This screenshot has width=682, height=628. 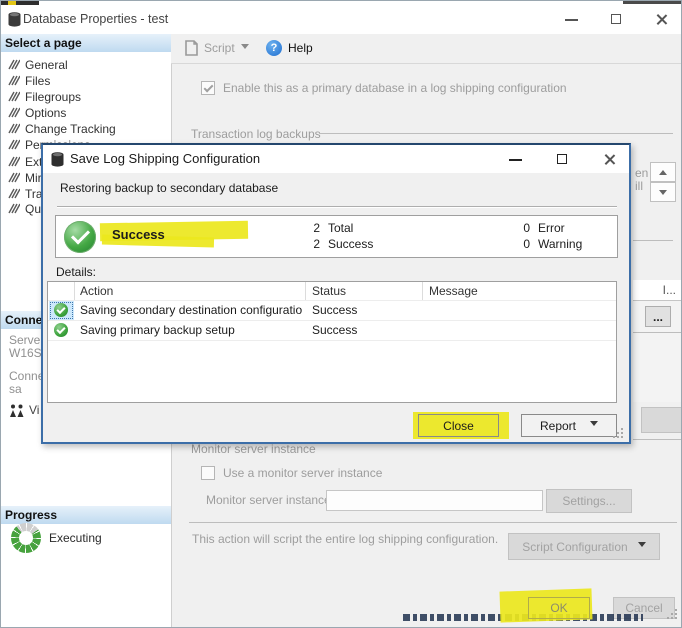 I want to click on monitor-group-label: Monitor server instance, so click(x=253, y=449).